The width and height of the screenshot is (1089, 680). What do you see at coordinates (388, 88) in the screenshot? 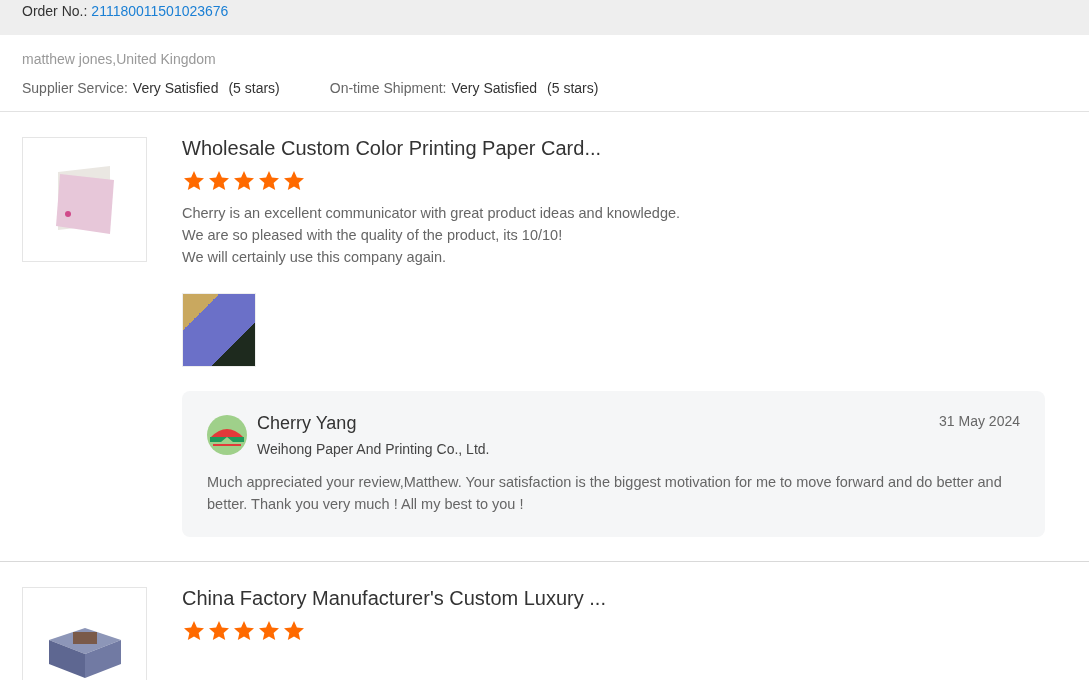
I see `rating-label: On-time Shipment:` at bounding box center [388, 88].